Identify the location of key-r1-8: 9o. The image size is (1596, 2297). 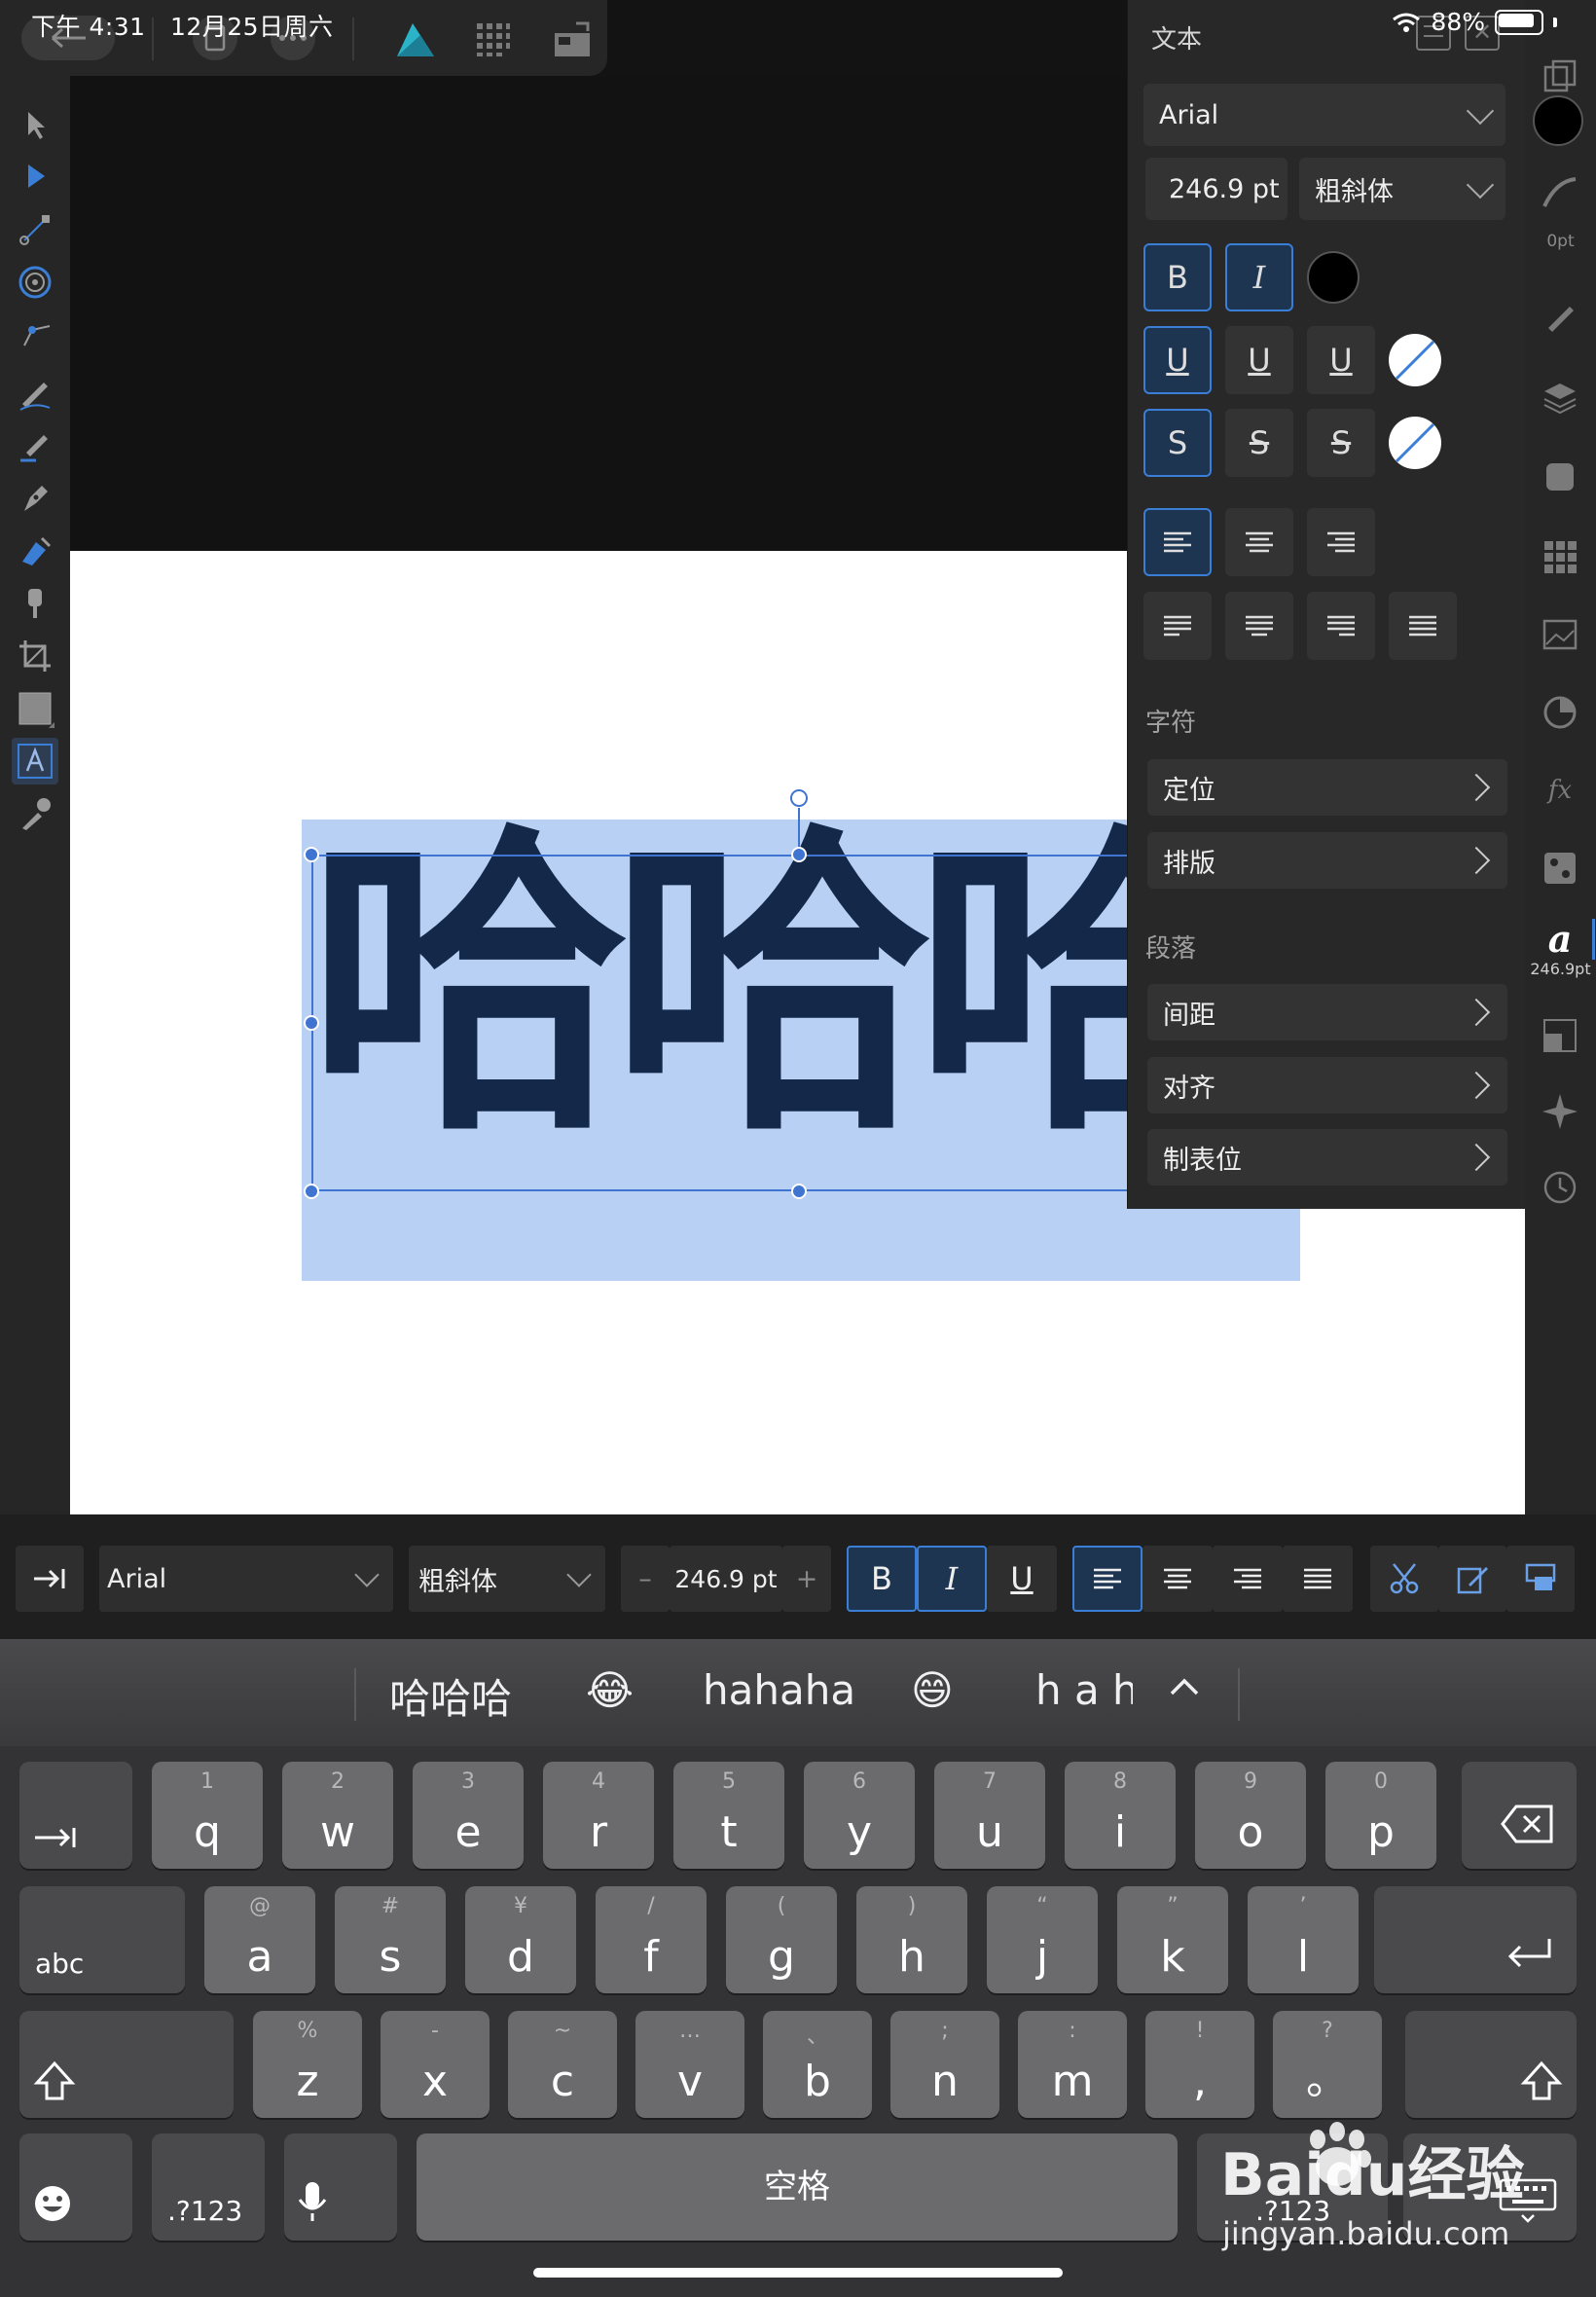
(1250, 1815).